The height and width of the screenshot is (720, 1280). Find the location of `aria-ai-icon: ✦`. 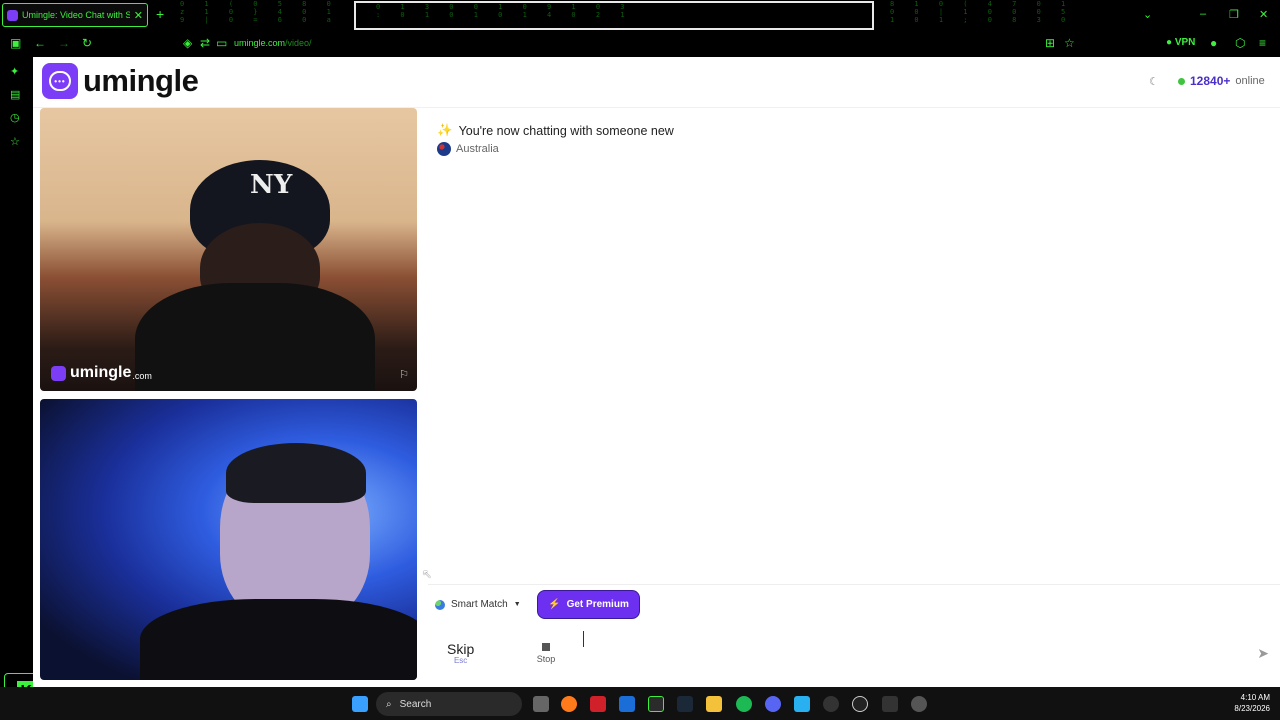

aria-ai-icon: ✦ is located at coordinates (14, 71).